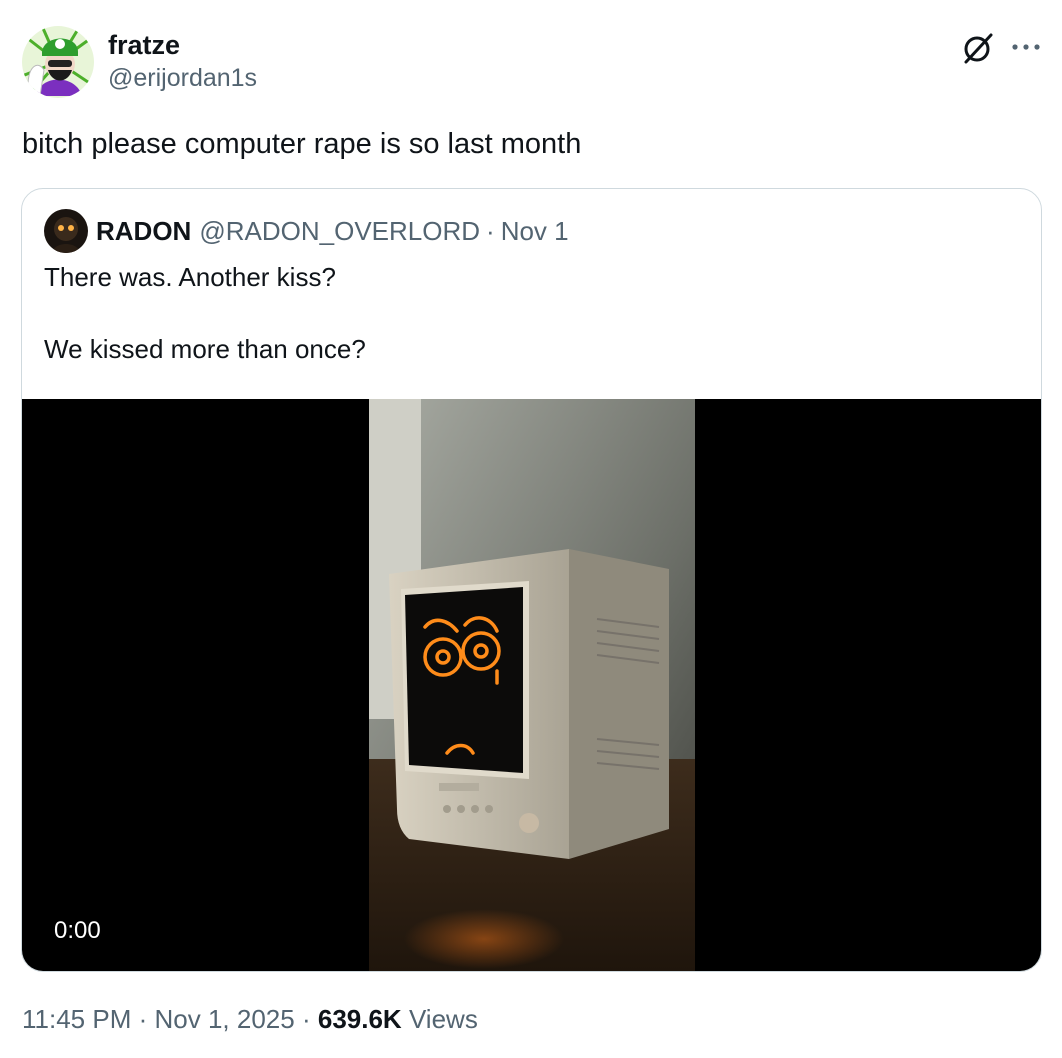 The width and height of the screenshot is (1062, 1058). I want to click on author-handle: @erijordan1s, so click(182, 78).